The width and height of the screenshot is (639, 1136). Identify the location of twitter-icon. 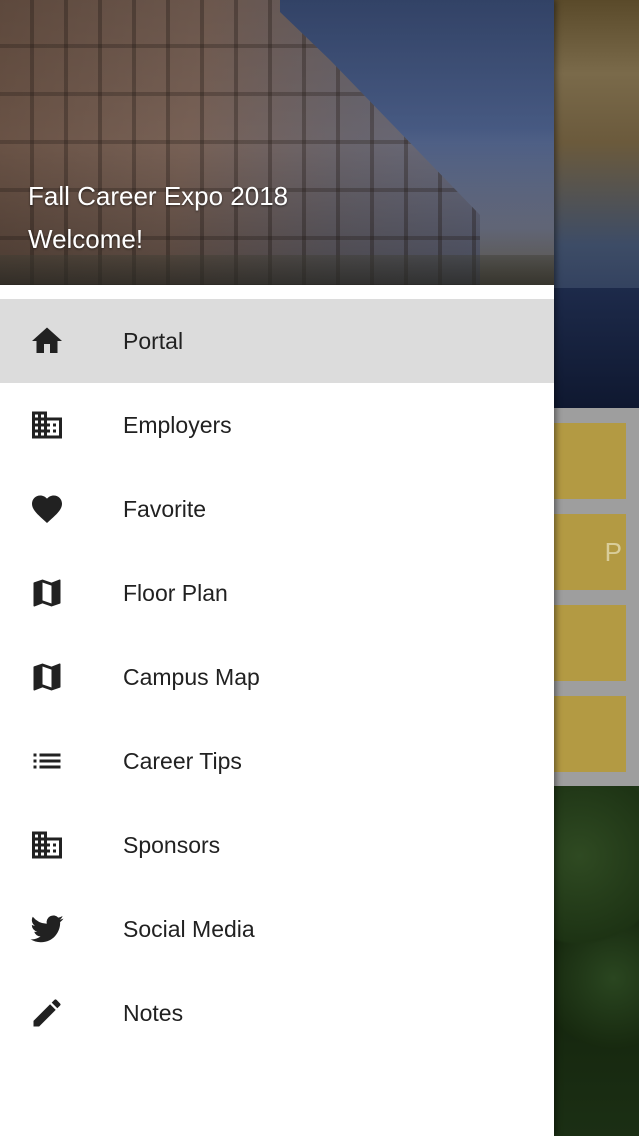
(47, 929).